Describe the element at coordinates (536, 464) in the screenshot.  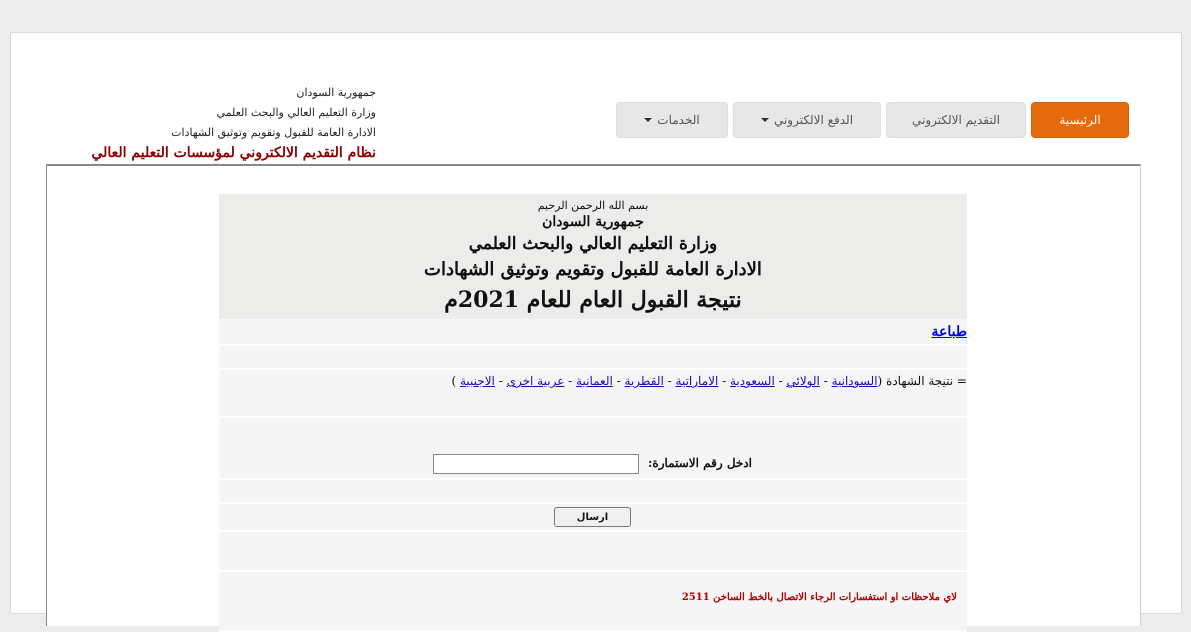
I see `form-number-input` at that location.